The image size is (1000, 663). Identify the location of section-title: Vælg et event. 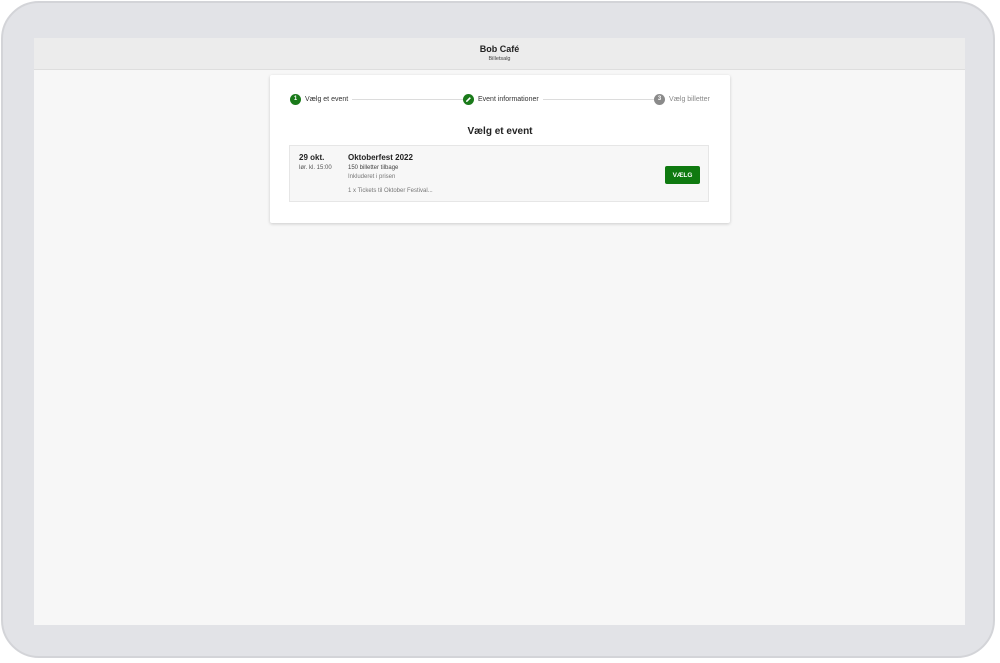
(500, 131).